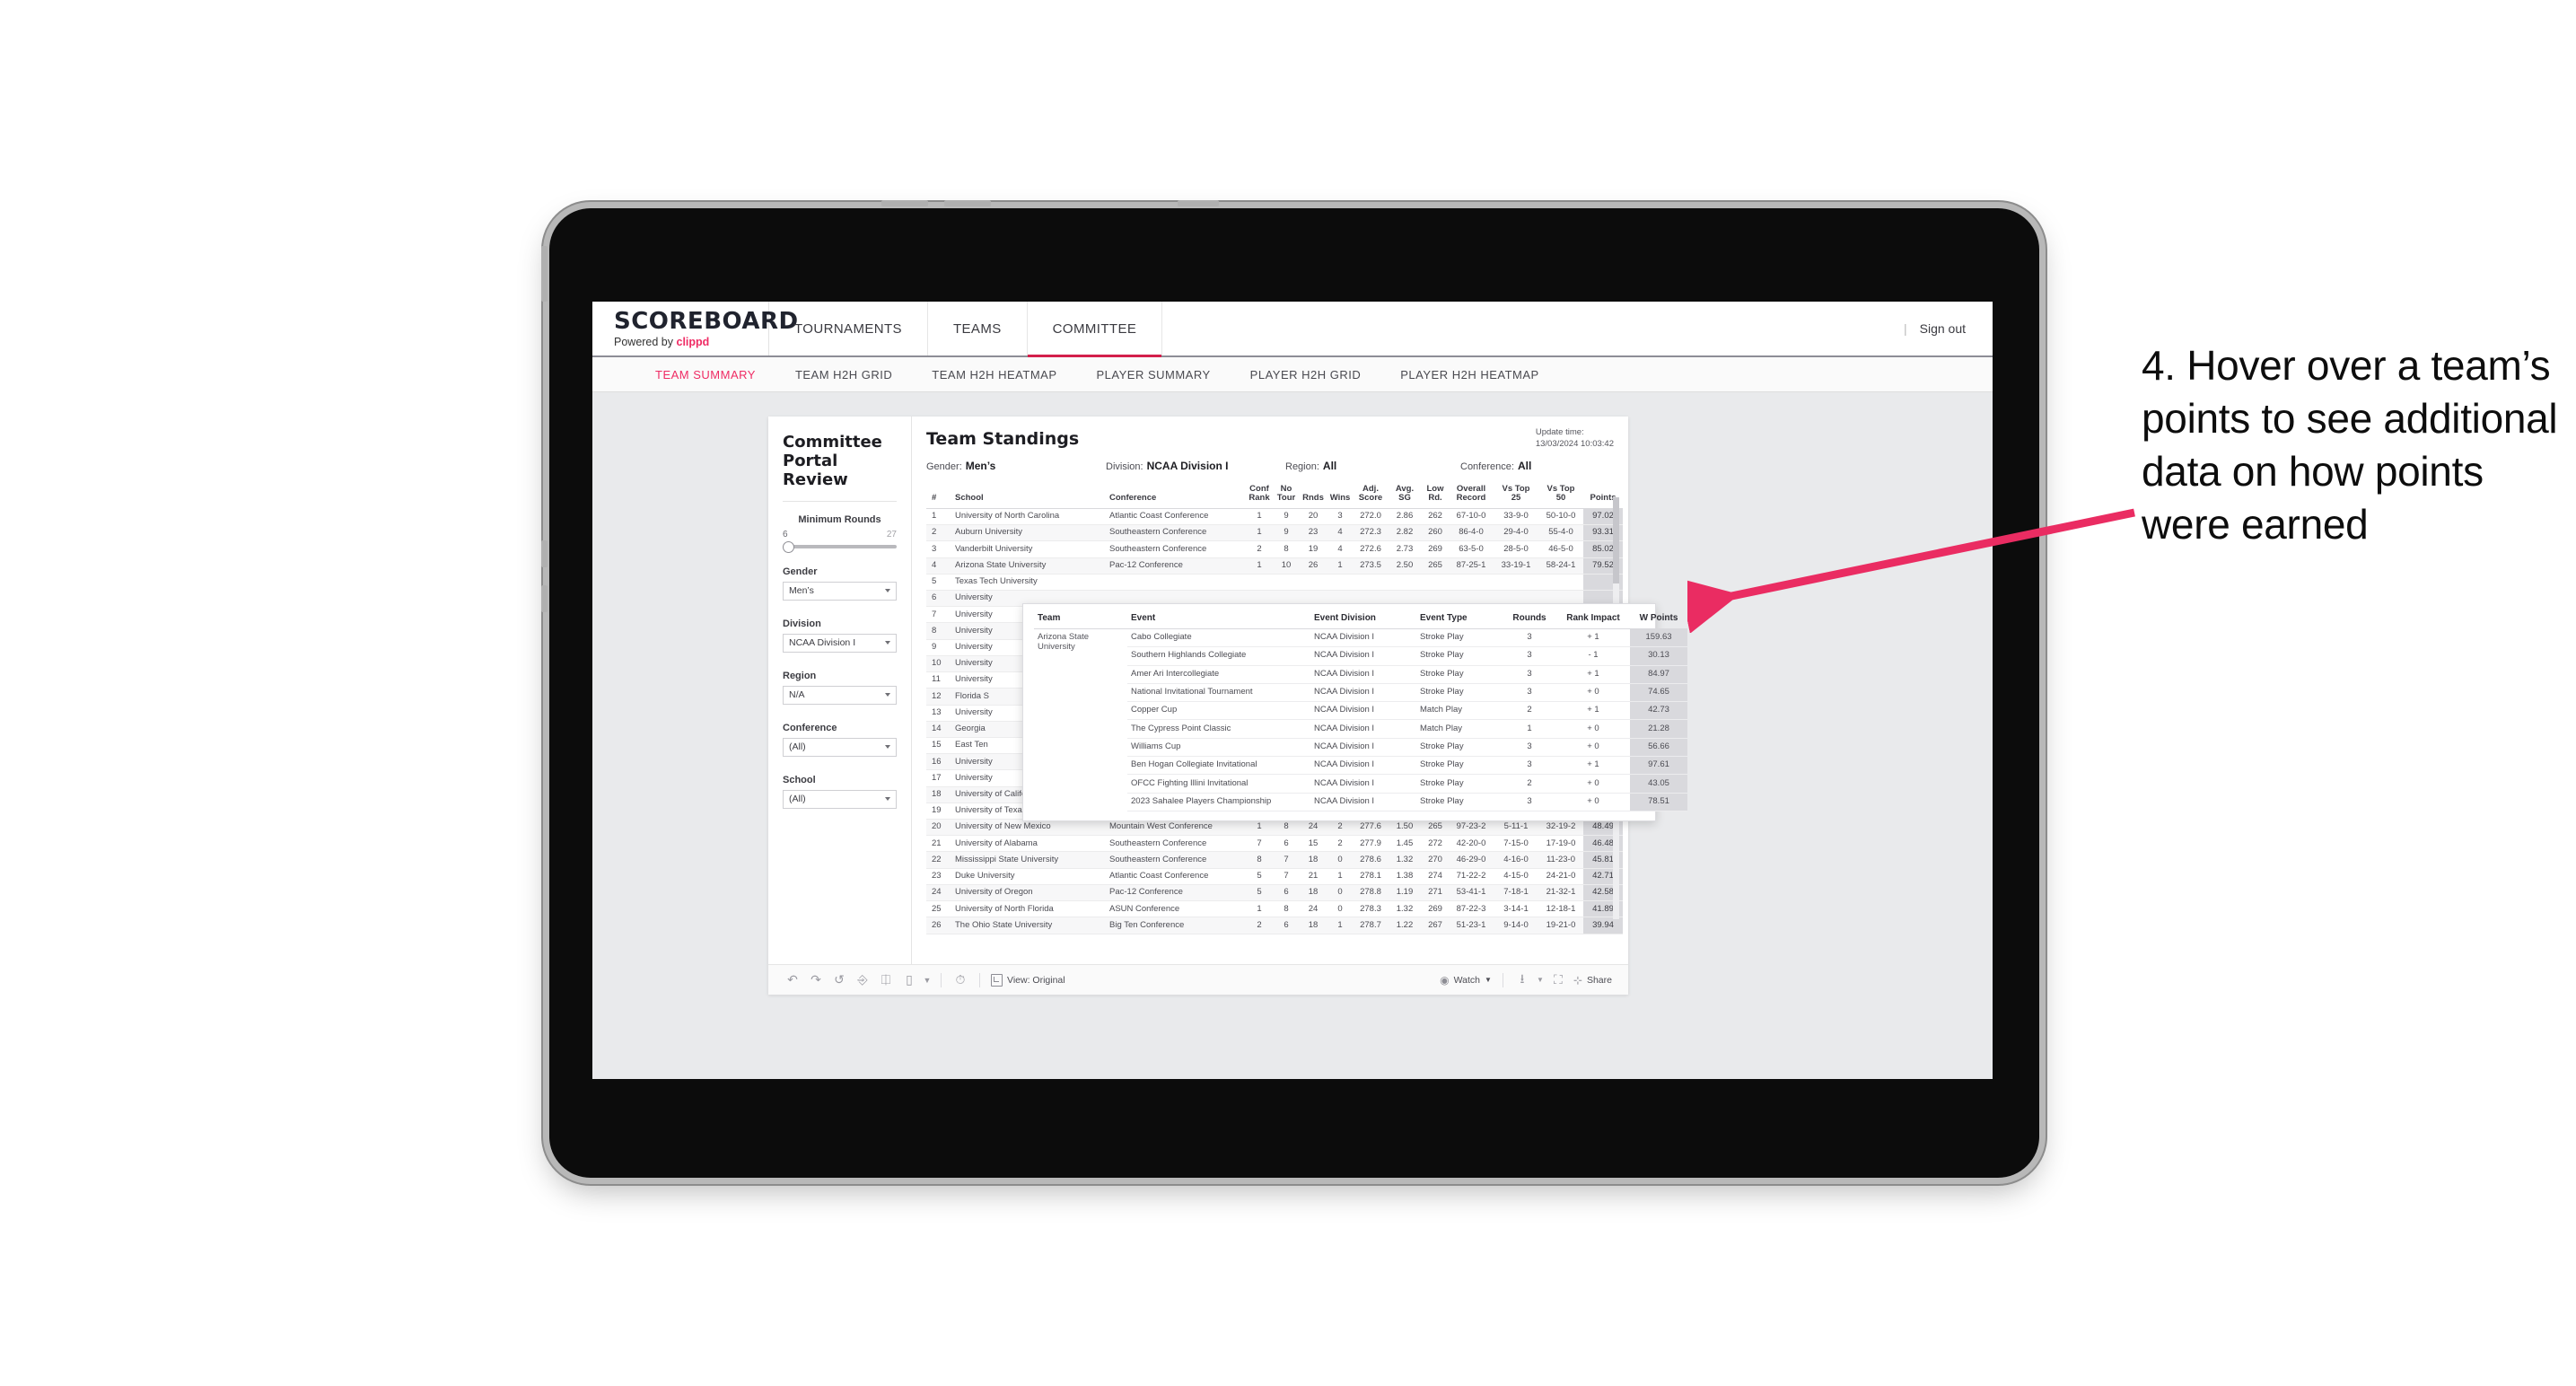 This screenshot has width=2576, height=1386. What do you see at coordinates (1371, 893) in the screenshot?
I see `cell-adj_score: 278.8` at bounding box center [1371, 893].